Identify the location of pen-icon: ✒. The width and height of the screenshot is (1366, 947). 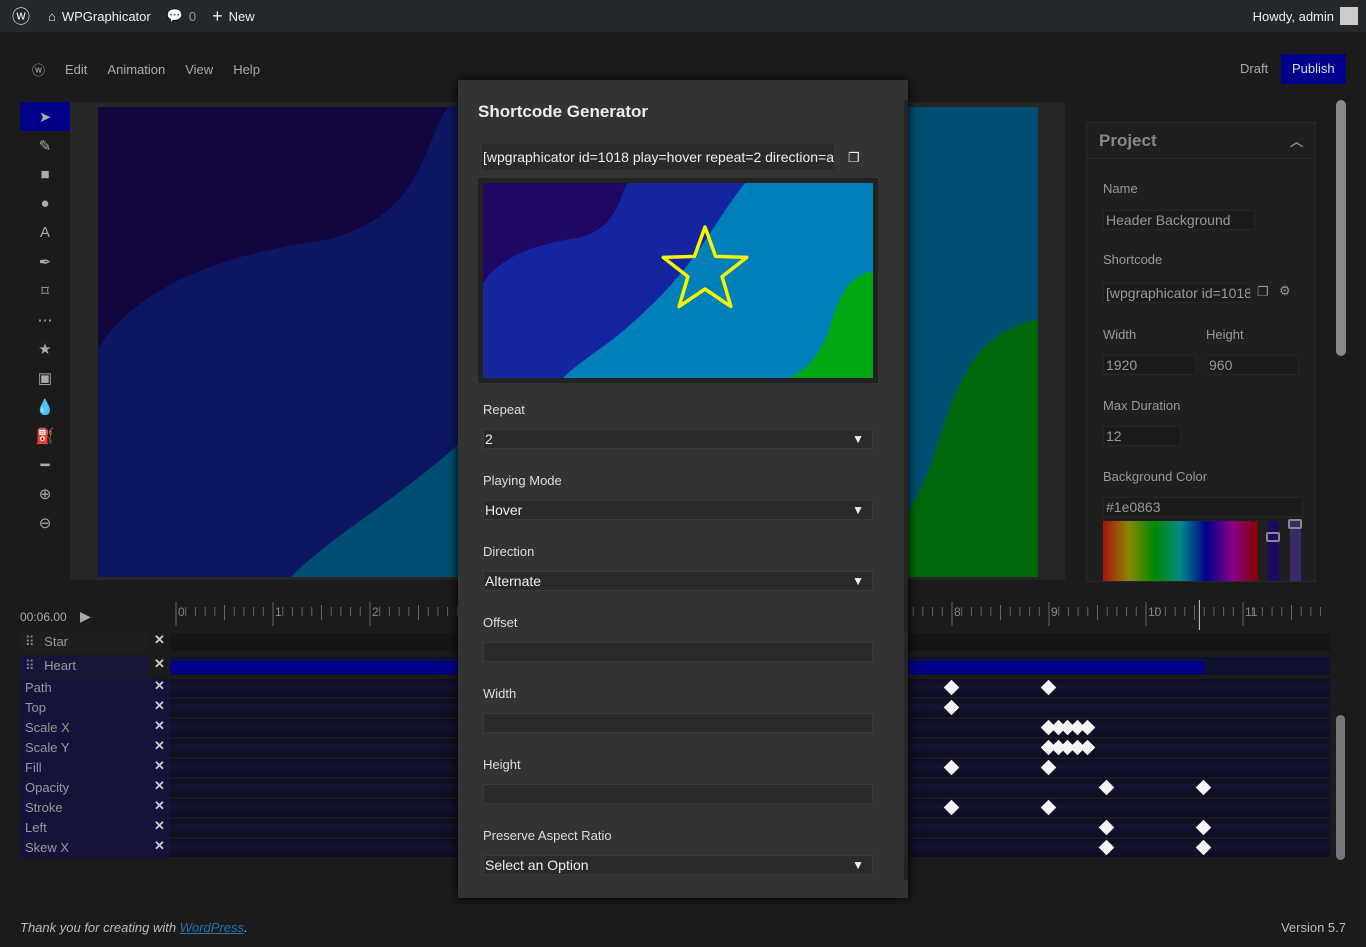
(45, 261).